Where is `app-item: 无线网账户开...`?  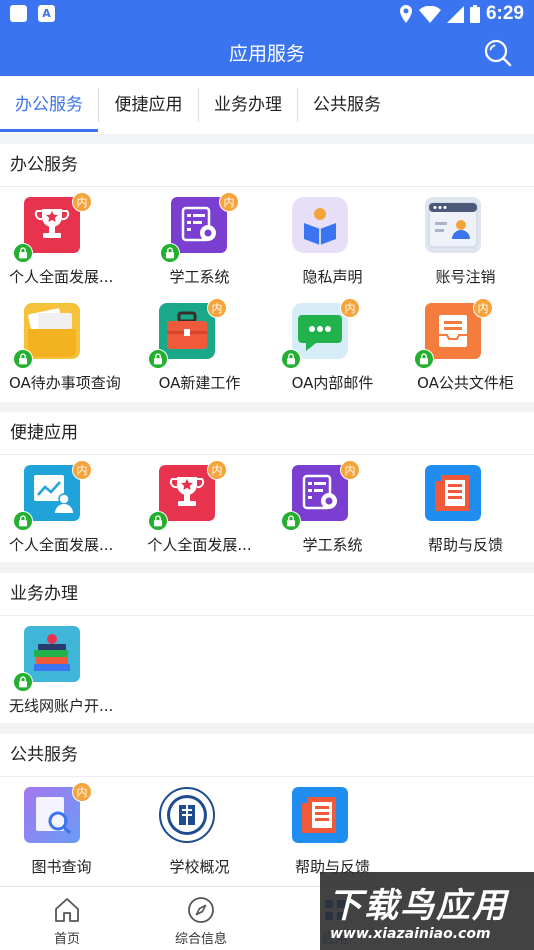
app-item: 无线网账户开... is located at coordinates (66, 668).